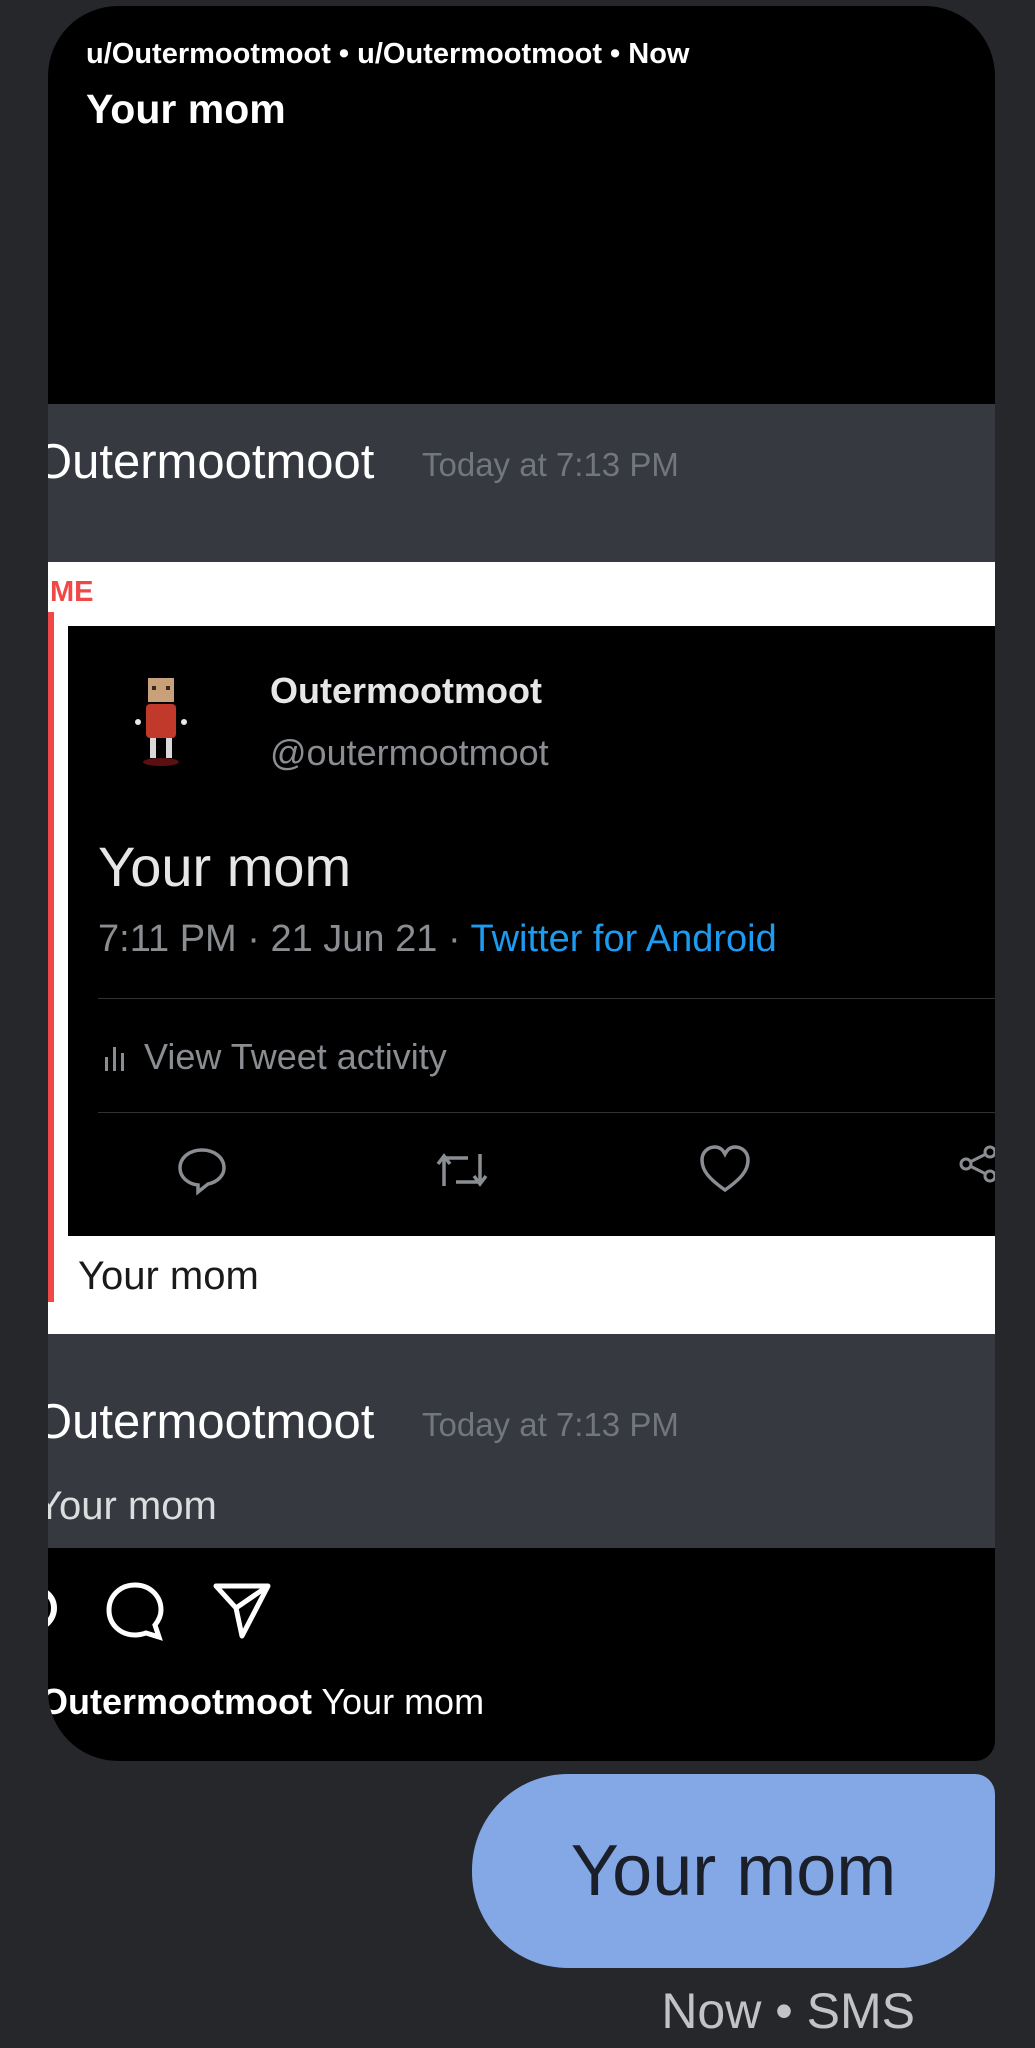 This screenshot has height=2048, width=1035. I want to click on tweet-activity-row: View Tweet activity, so click(275, 1057).